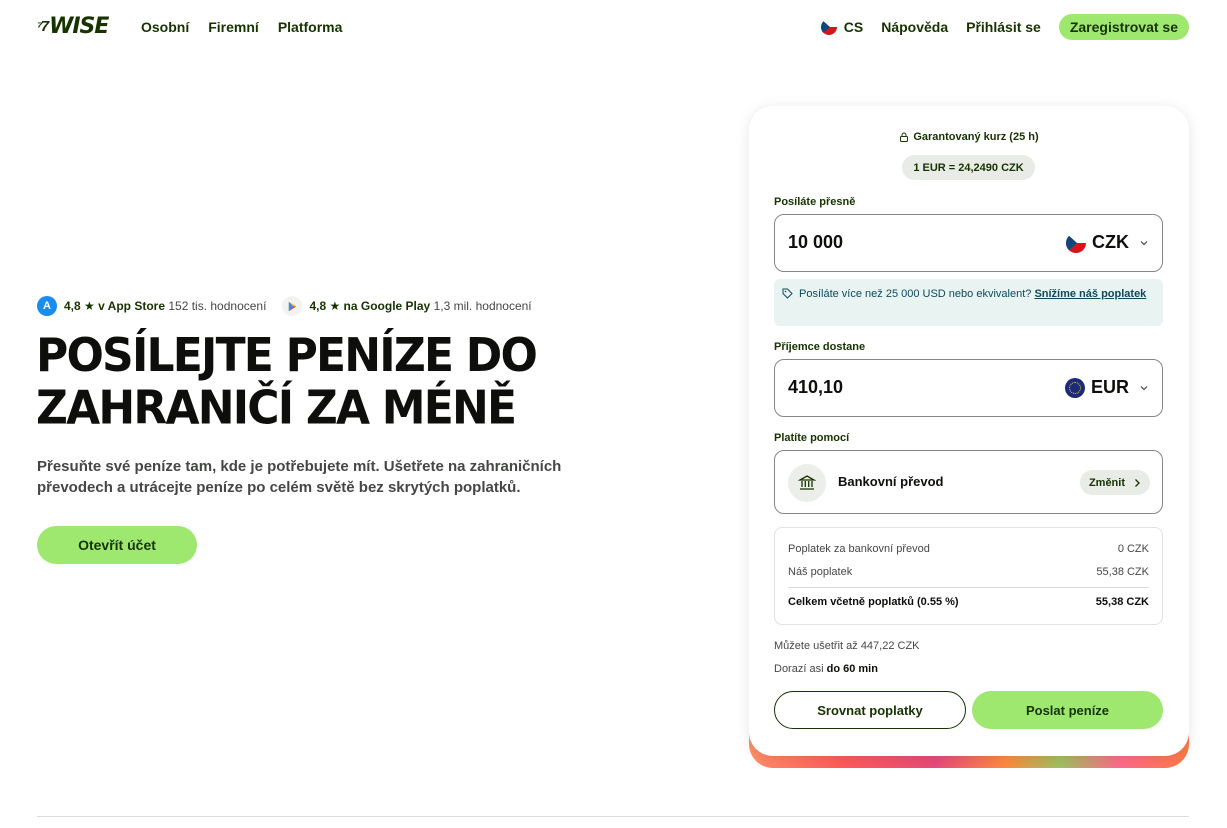 The height and width of the screenshot is (828, 1227). I want to click on googleplay-rating-count: 1,3 mil. hodnocení, so click(482, 306).